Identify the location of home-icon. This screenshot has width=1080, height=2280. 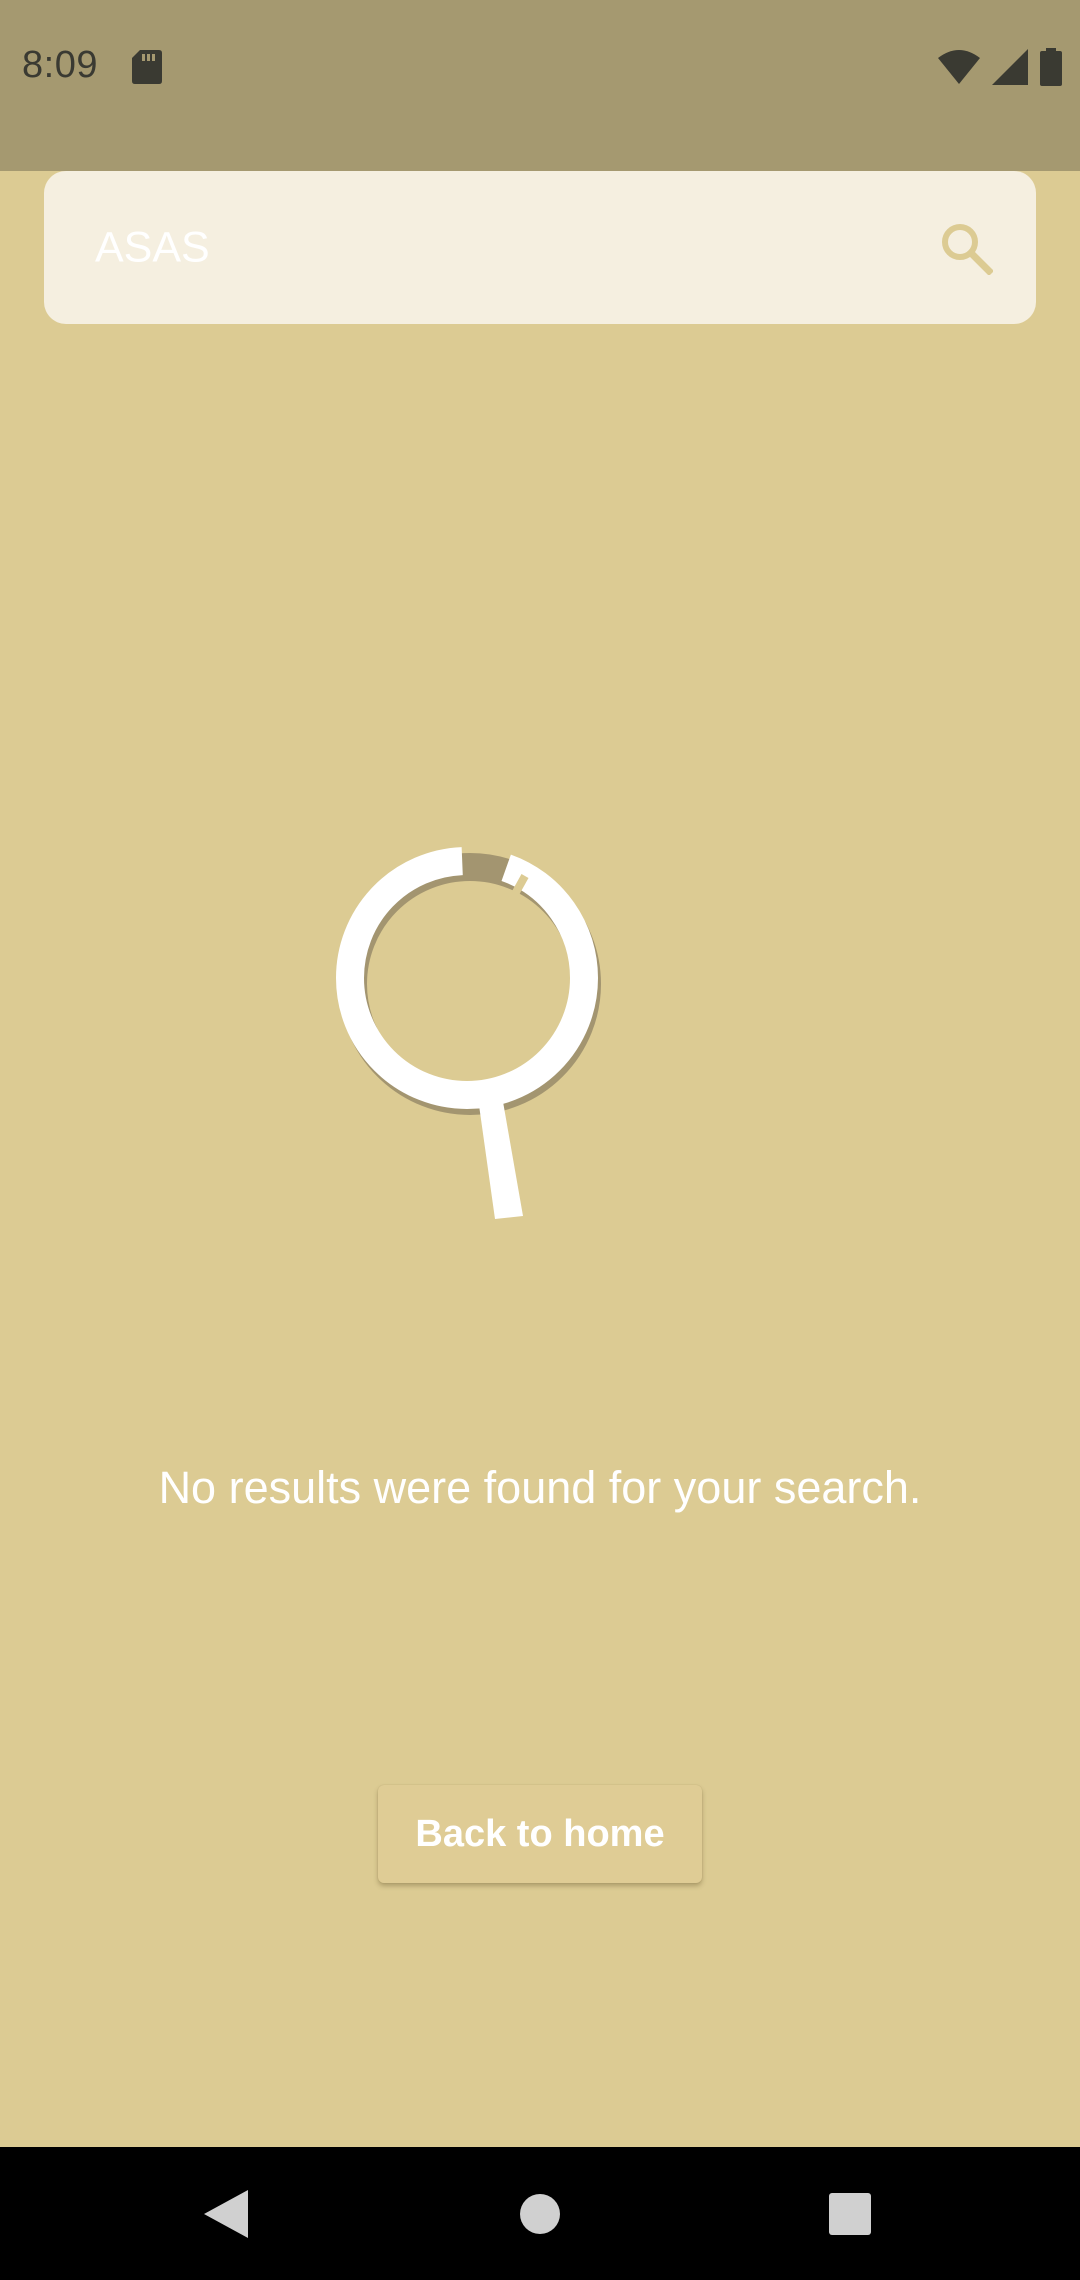
(540, 2214).